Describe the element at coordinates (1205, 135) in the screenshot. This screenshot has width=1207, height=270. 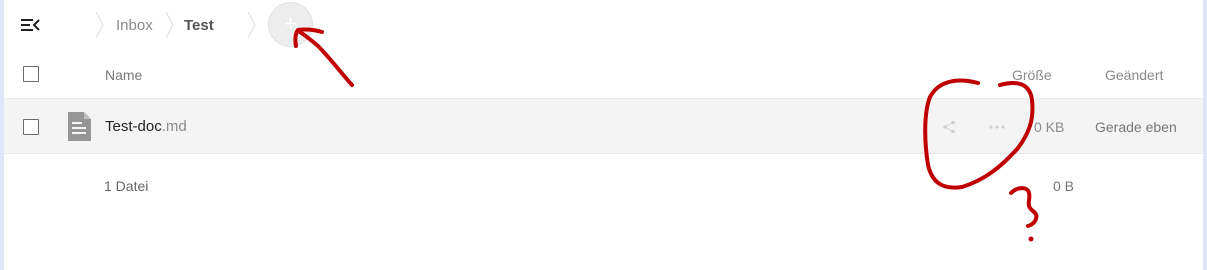
I see `right-window-edge` at that location.